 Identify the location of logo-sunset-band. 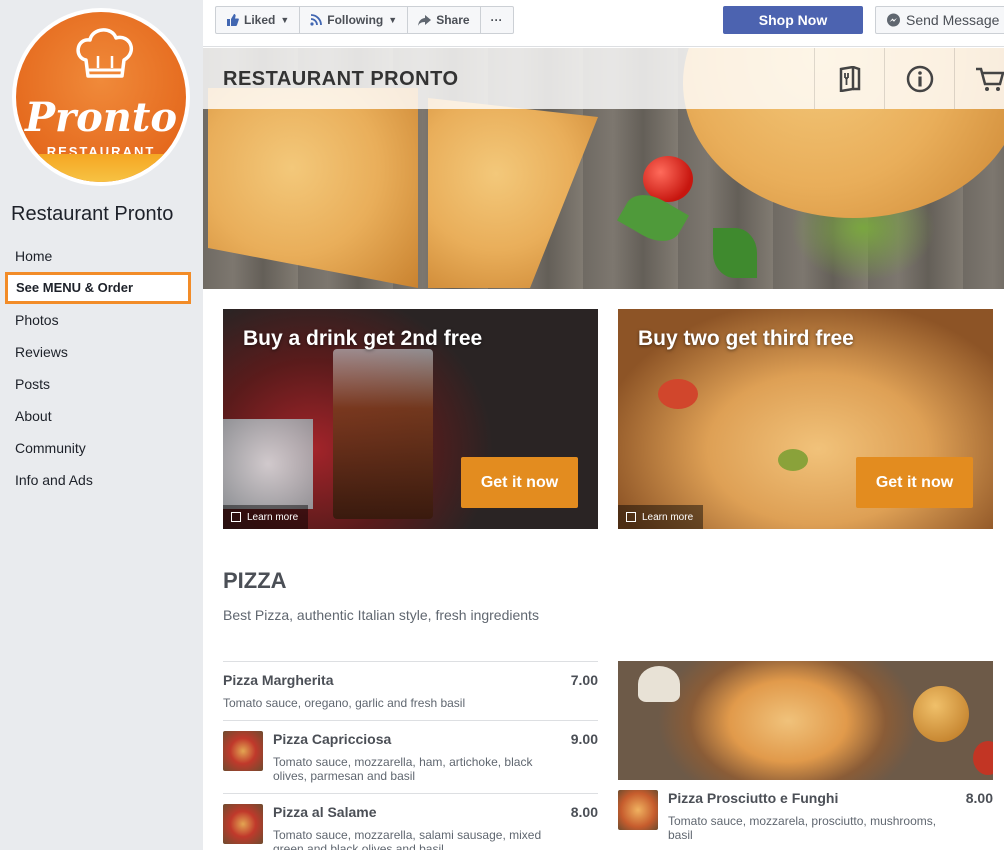
(101, 168).